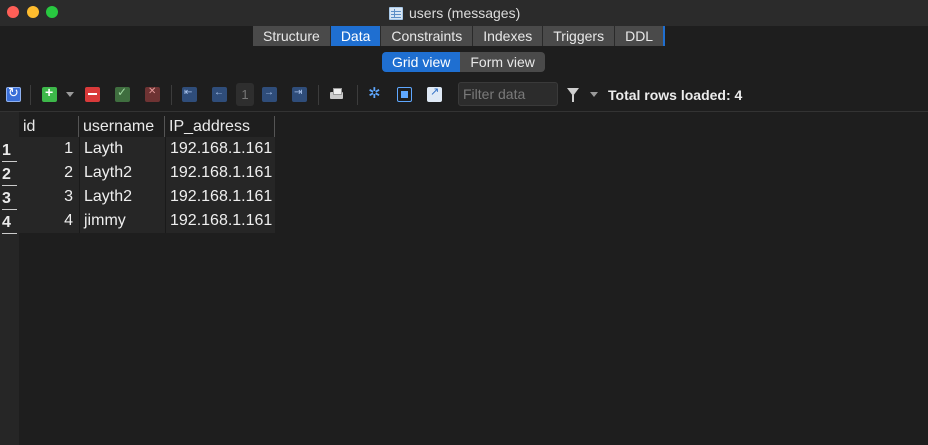 This screenshot has width=928, height=445. Describe the element at coordinates (299, 94) in the screenshot. I see `last-page-icon` at that location.